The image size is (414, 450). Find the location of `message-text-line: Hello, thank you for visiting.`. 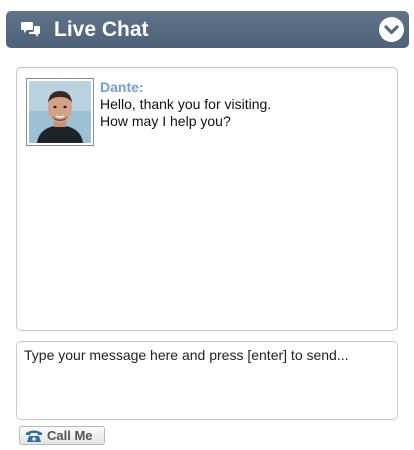

message-text-line: Hello, thank you for visiting. is located at coordinates (186, 104).